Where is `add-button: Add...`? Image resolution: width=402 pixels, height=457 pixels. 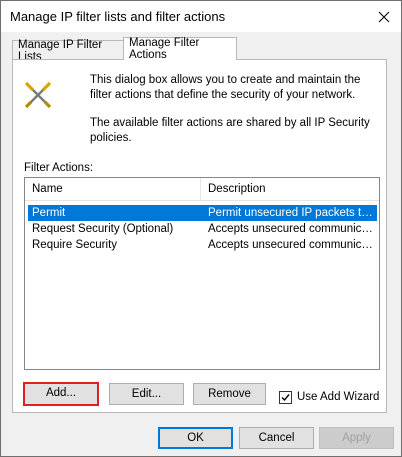 add-button: Add... is located at coordinates (61, 394).